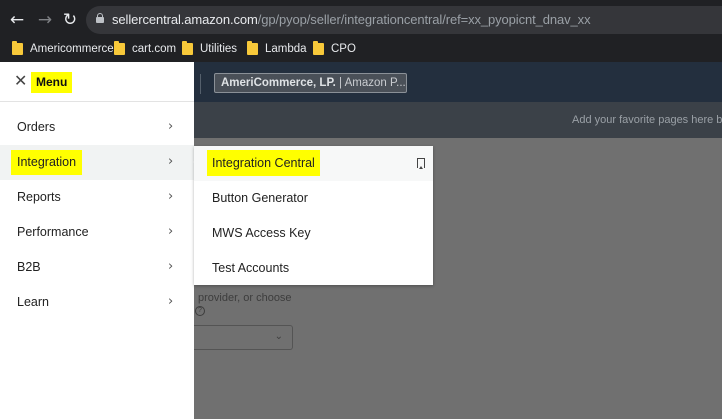 The height and width of the screenshot is (419, 722). Describe the element at coordinates (313, 163) in the screenshot. I see `submenu-item-integration-central: Integration Central` at that location.